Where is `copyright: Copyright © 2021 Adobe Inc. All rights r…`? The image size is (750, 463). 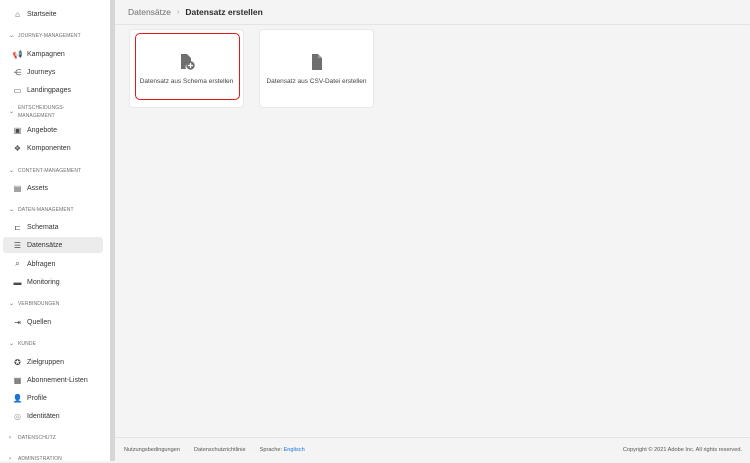
copyright: Copyright © 2021 Adobe Inc. All rights r… is located at coordinates (682, 449).